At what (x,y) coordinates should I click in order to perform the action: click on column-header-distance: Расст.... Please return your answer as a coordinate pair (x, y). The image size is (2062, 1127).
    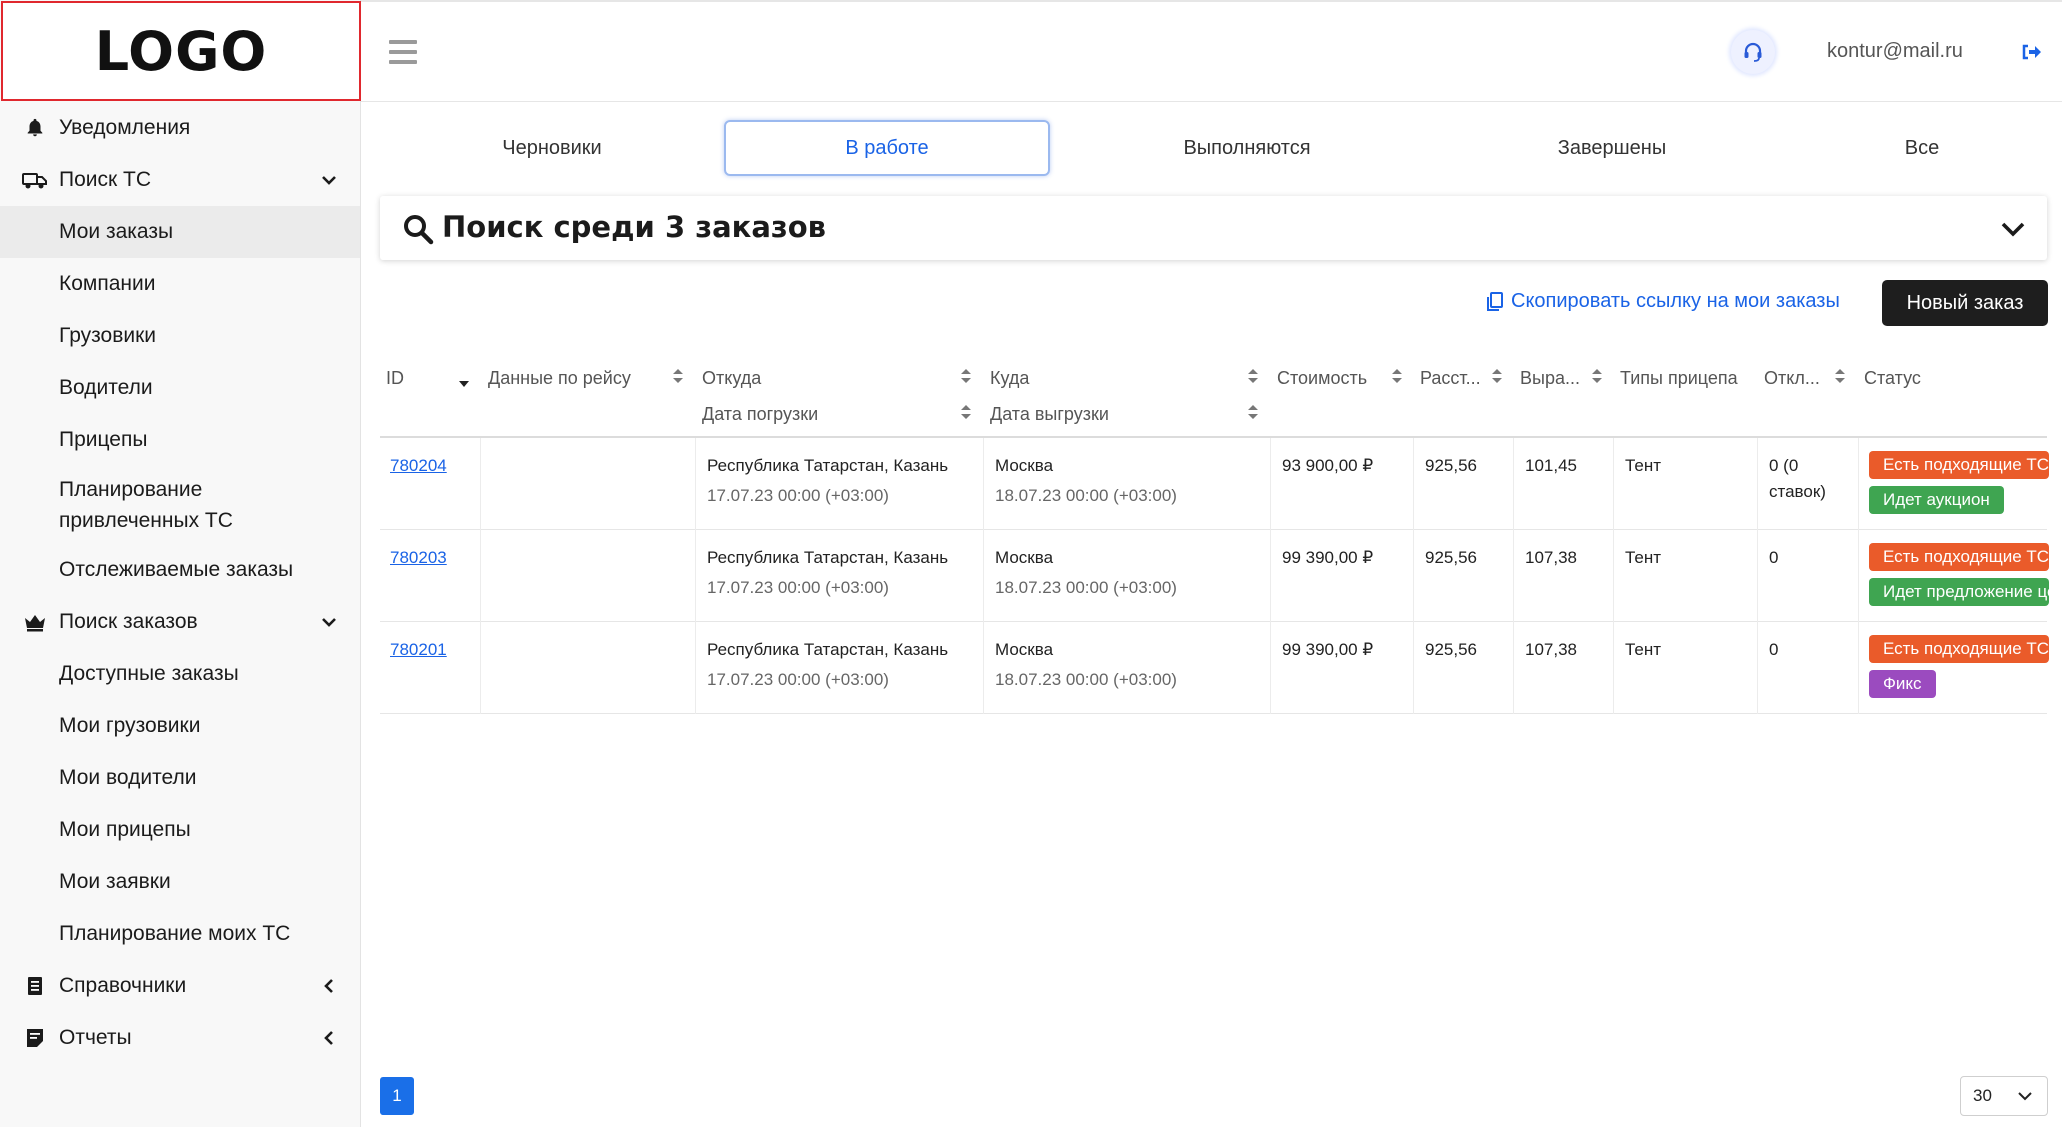
    Looking at the image, I should click on (1450, 378).